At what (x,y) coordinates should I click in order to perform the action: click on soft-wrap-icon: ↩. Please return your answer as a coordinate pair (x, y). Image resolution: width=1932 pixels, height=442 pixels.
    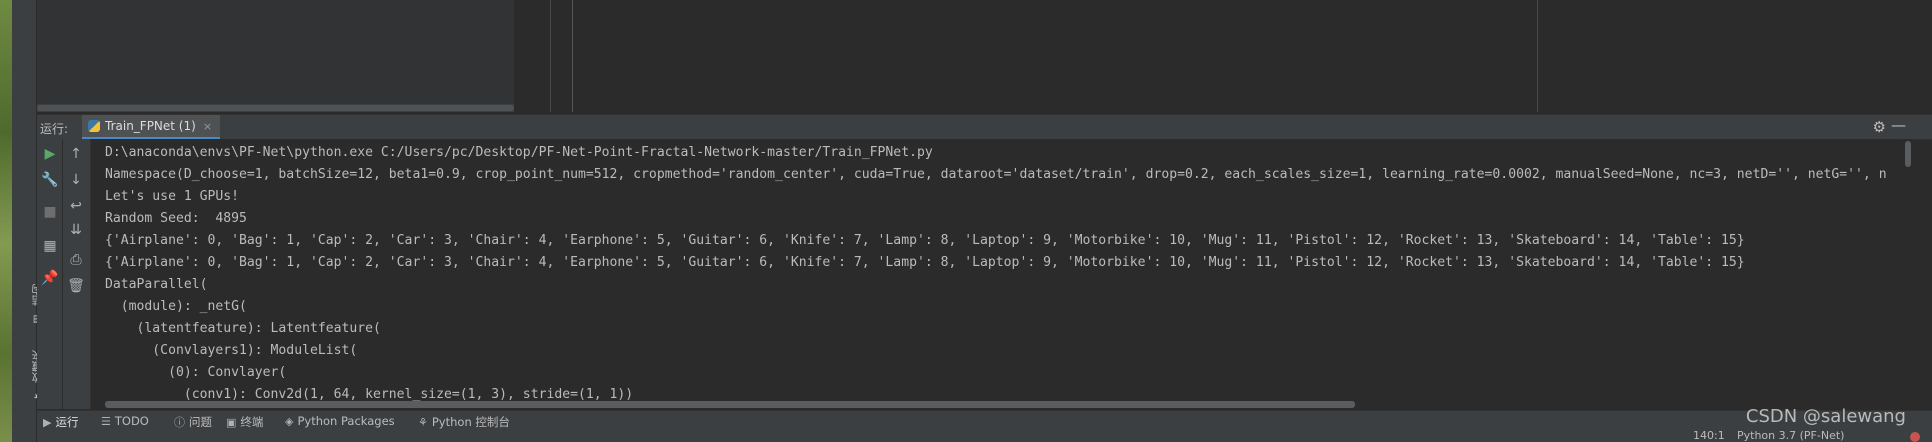
    Looking at the image, I should click on (76, 206).